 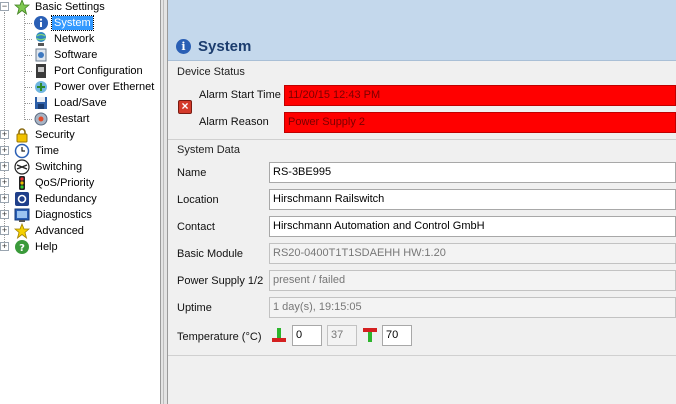 What do you see at coordinates (472, 280) in the screenshot?
I see `power-supply-field: present / failed` at bounding box center [472, 280].